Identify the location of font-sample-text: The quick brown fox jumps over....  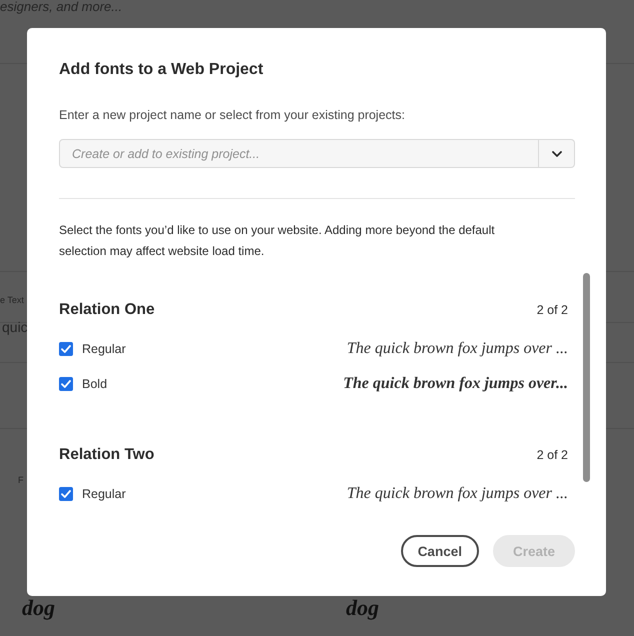
(455, 384).